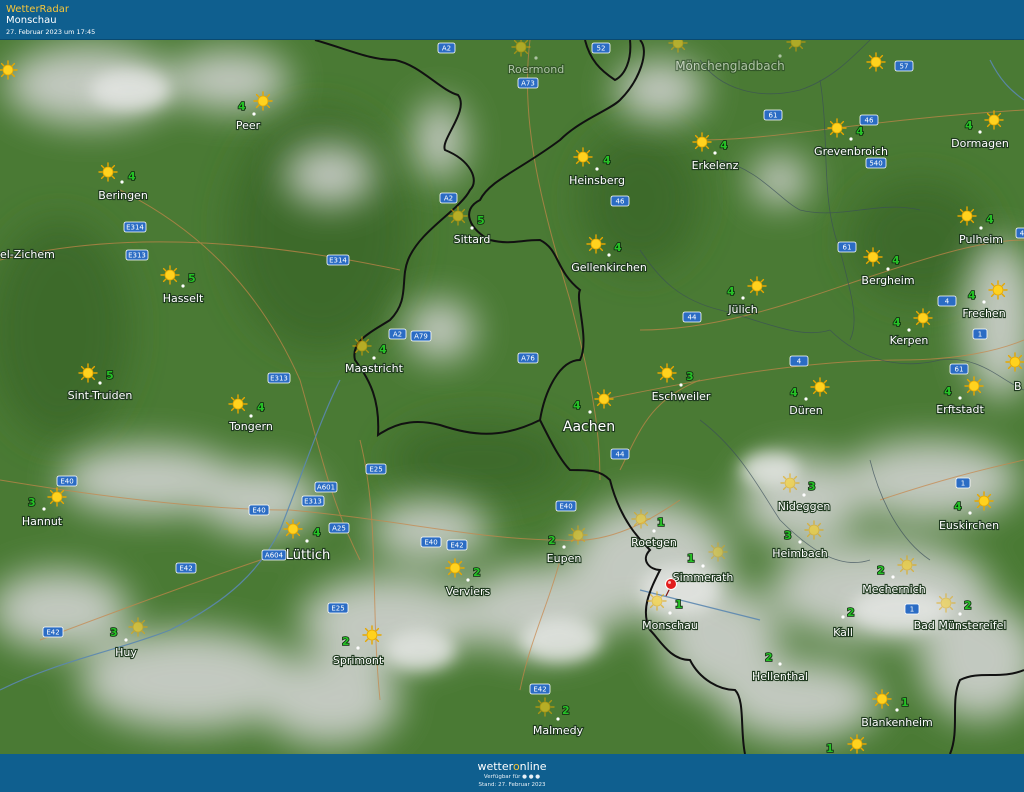 The height and width of the screenshot is (792, 1024). Describe the element at coordinates (564, 558) in the screenshot. I see `town-label: Eupen` at that location.